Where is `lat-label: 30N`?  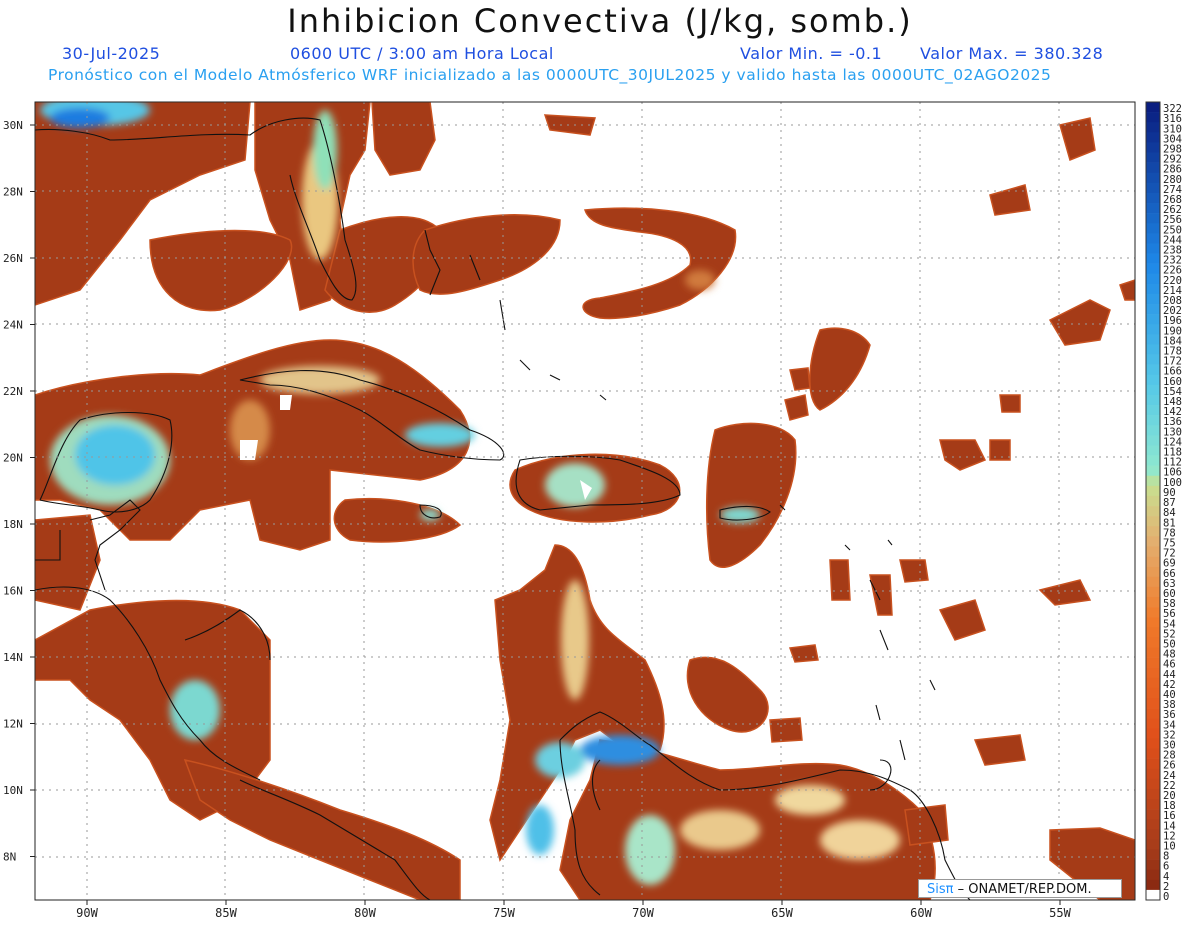
lat-label: 30N is located at coordinates (13, 125).